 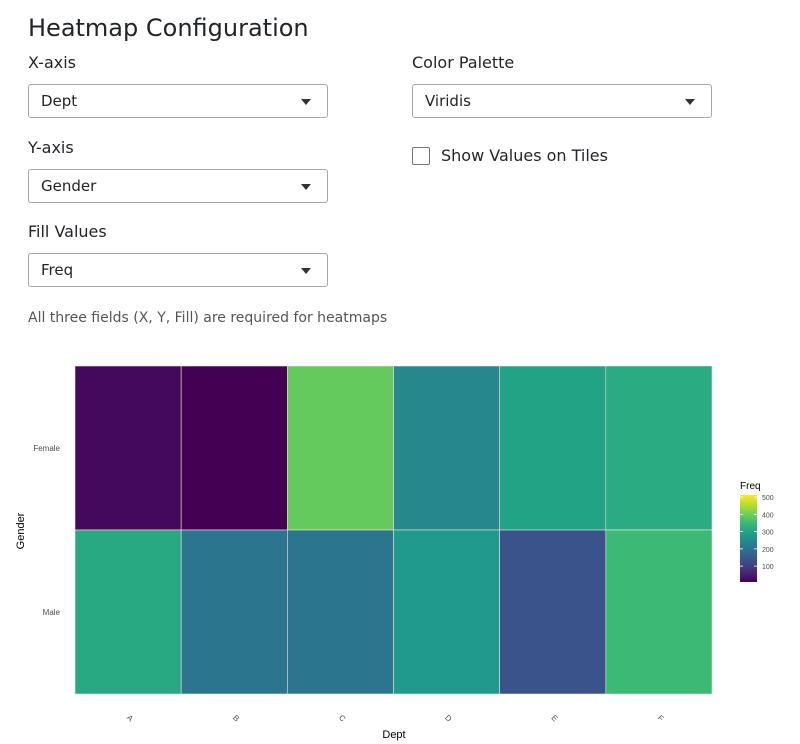 What do you see at coordinates (46, 448) in the screenshot?
I see `y-tick-label: Female` at bounding box center [46, 448].